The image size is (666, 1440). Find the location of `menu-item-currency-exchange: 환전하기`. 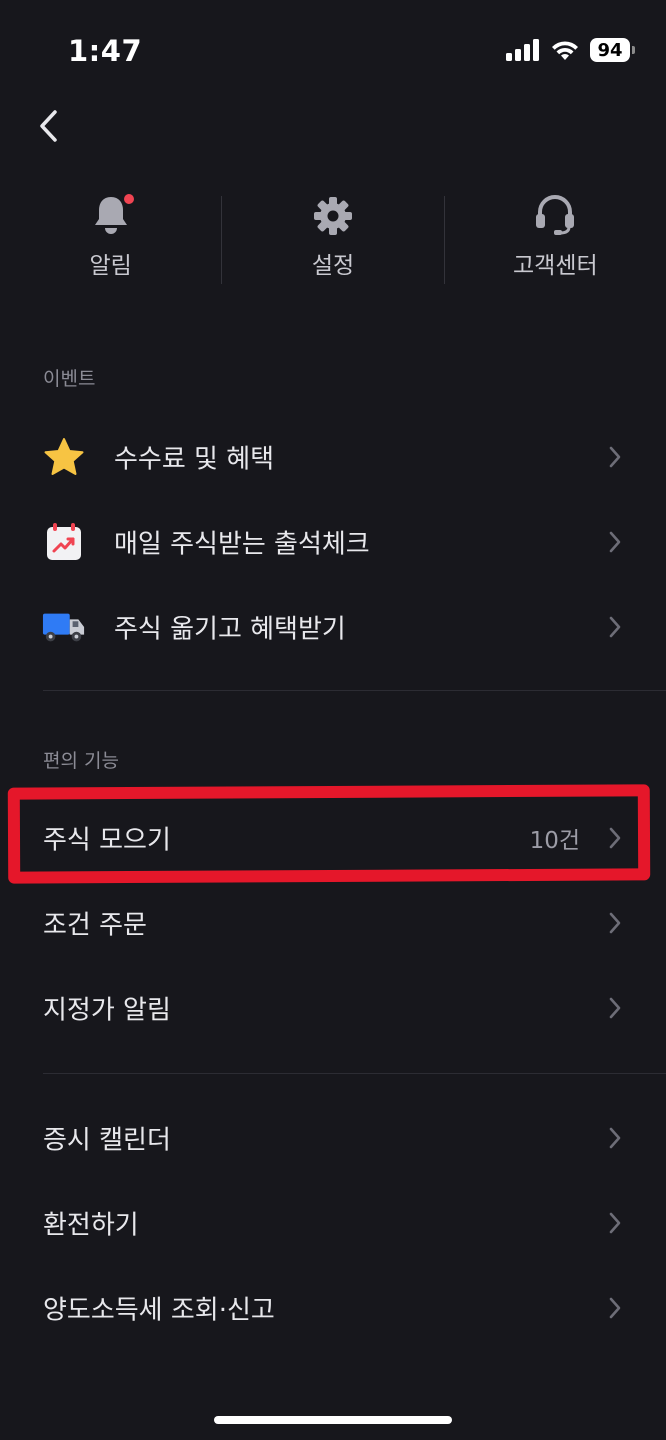

menu-item-currency-exchange: 환전하기 is located at coordinates (333, 1223).